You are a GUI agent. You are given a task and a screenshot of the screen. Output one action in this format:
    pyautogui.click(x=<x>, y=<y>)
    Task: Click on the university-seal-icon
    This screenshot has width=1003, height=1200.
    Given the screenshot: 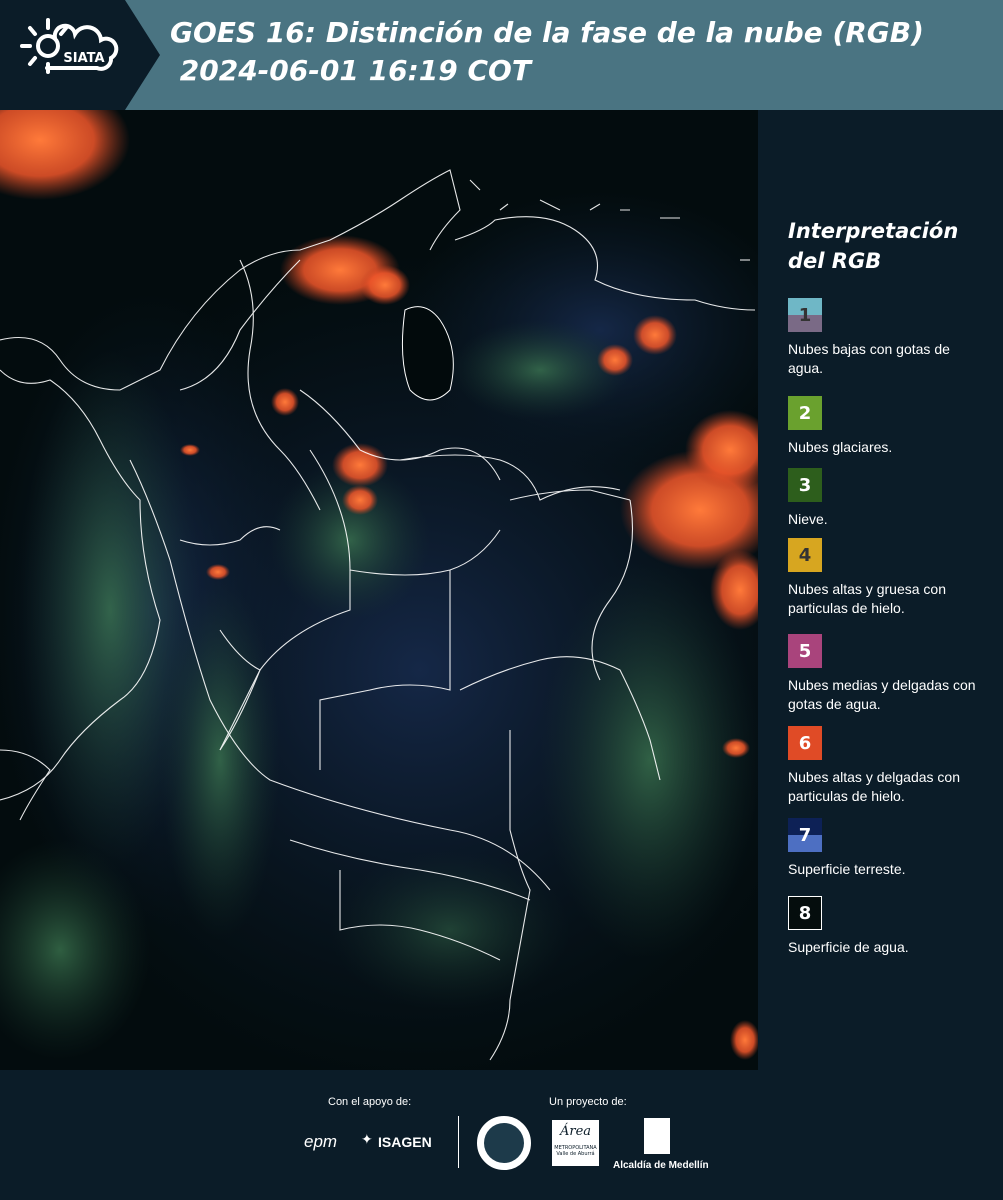 What is the action you would take?
    pyautogui.click(x=504, y=1143)
    